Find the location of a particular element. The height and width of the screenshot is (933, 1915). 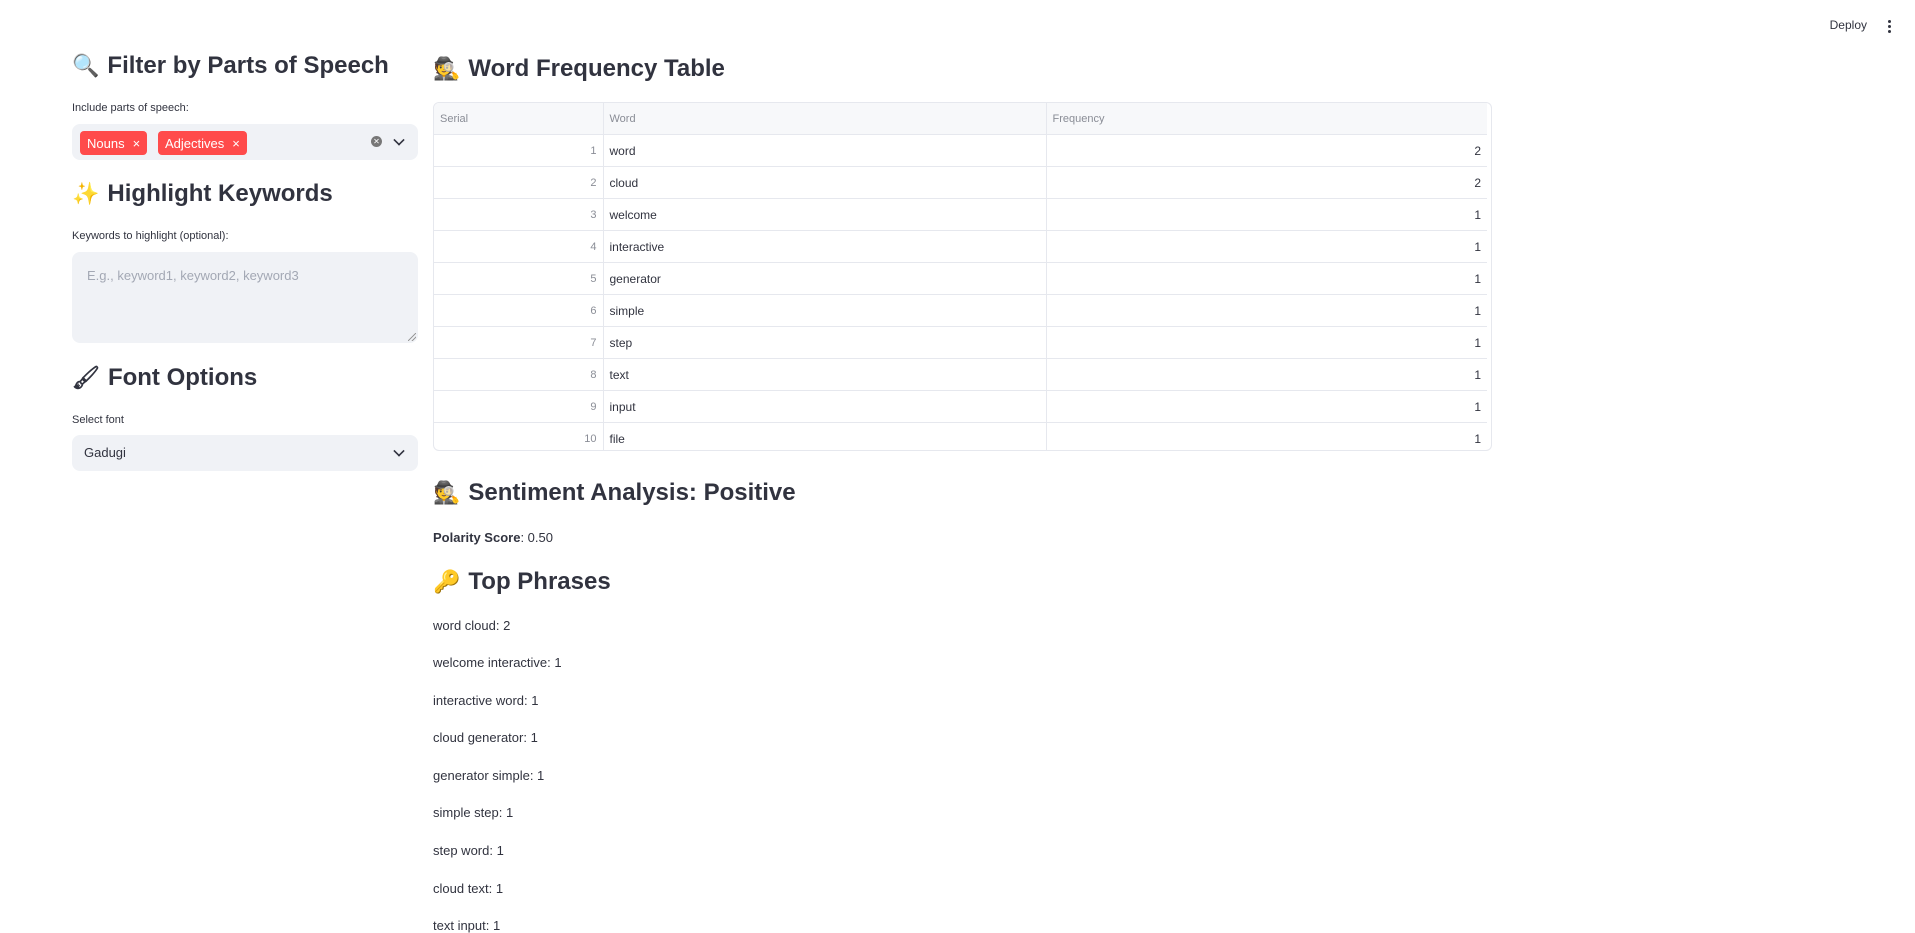

phrase-item: cloud generator: 1 is located at coordinates (485, 737).